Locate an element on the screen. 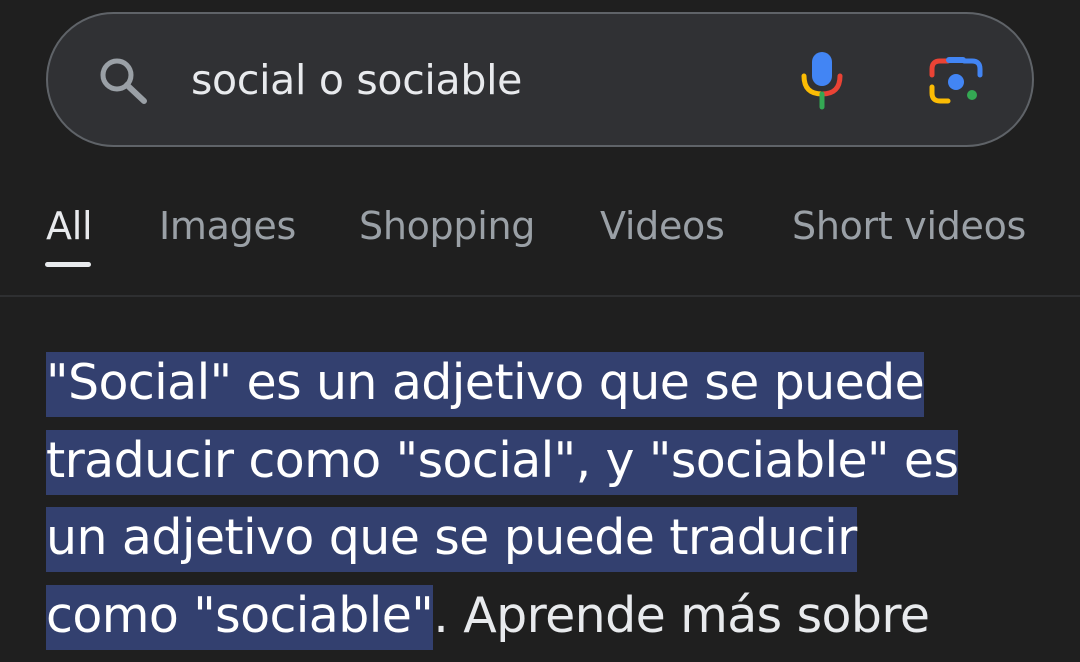 Image resolution: width=1080 pixels, height=662 pixels. tab-shopping: Shopping is located at coordinates (447, 226).